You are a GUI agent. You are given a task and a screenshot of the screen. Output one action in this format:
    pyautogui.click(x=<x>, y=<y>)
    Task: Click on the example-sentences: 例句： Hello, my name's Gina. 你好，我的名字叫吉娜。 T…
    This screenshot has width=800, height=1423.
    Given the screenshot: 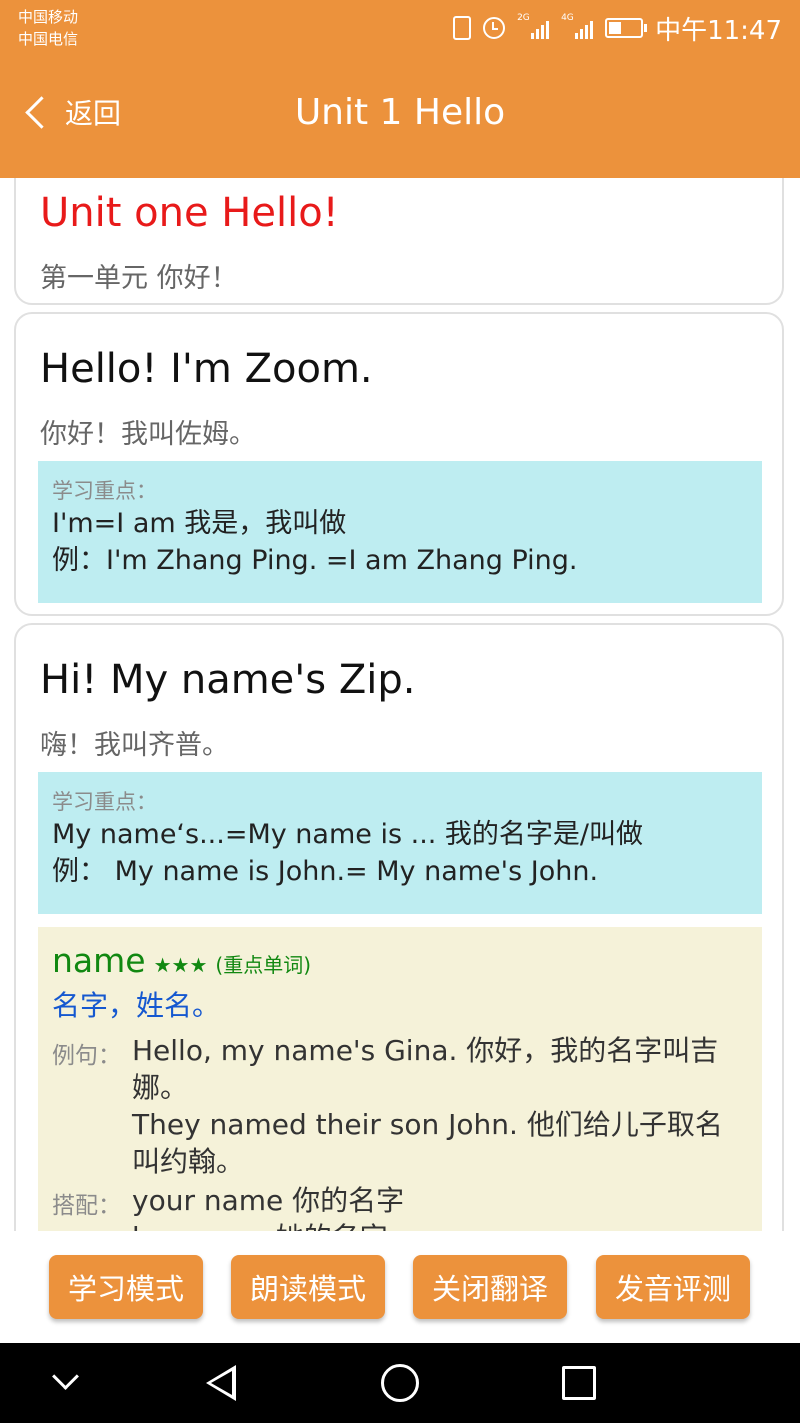 What is the action you would take?
    pyautogui.click(x=400, y=1106)
    